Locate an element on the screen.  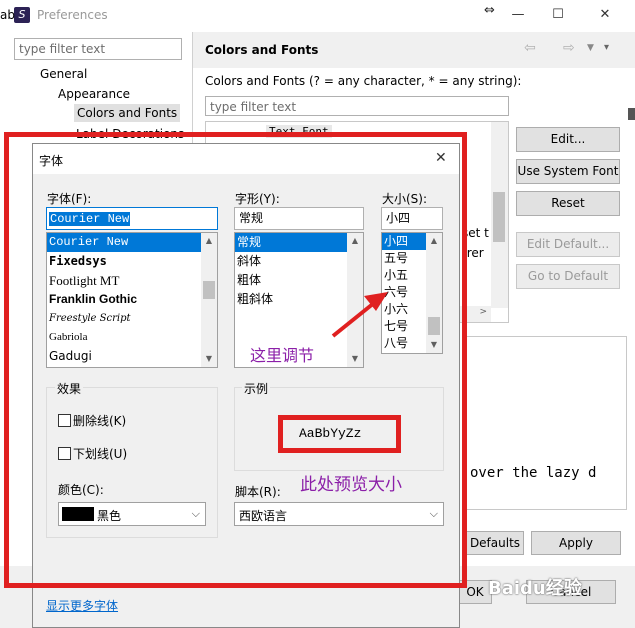
baidu-watermark: Baidu经验 is located at coordinates (535, 588).